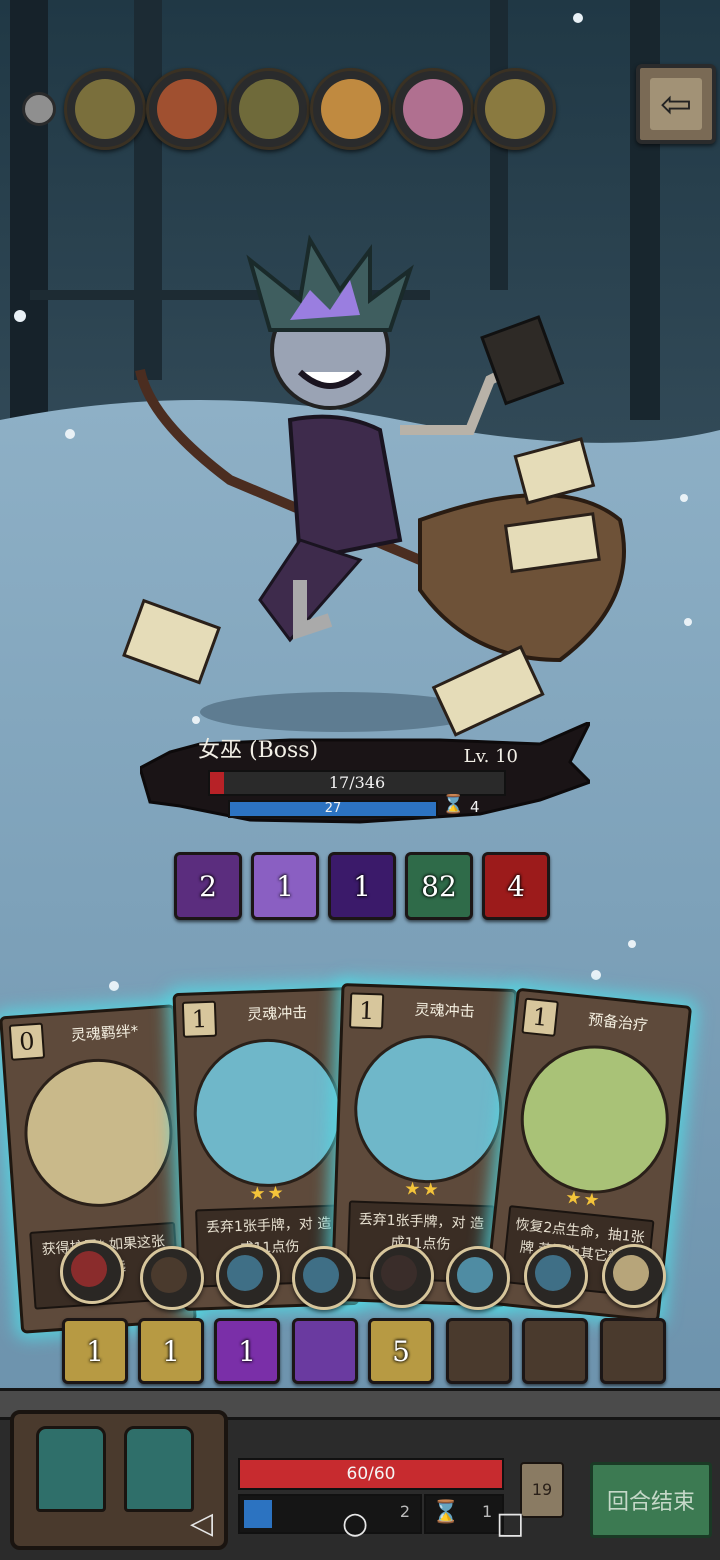 The height and width of the screenshot is (1560, 720). Describe the element at coordinates (325, 1351) in the screenshot. I see `character-status-icon` at that location.